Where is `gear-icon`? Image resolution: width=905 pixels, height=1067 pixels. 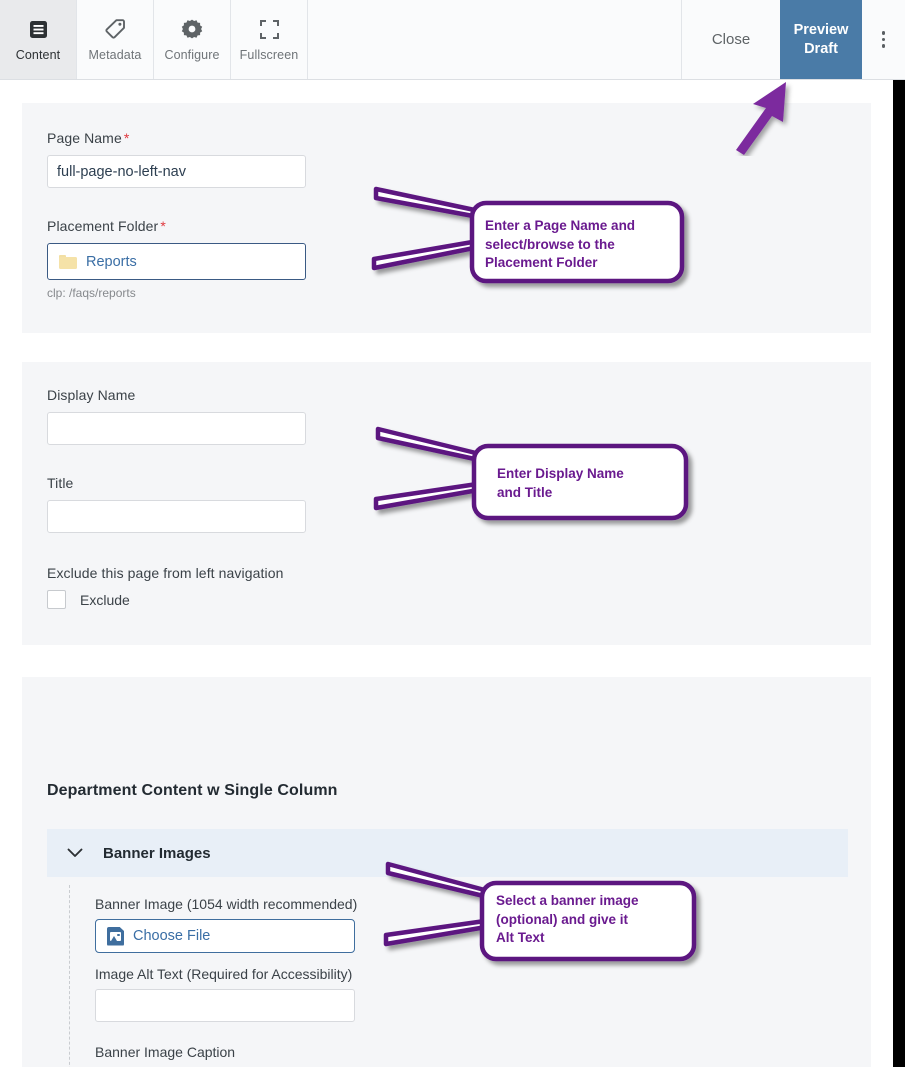
gear-icon is located at coordinates (192, 29).